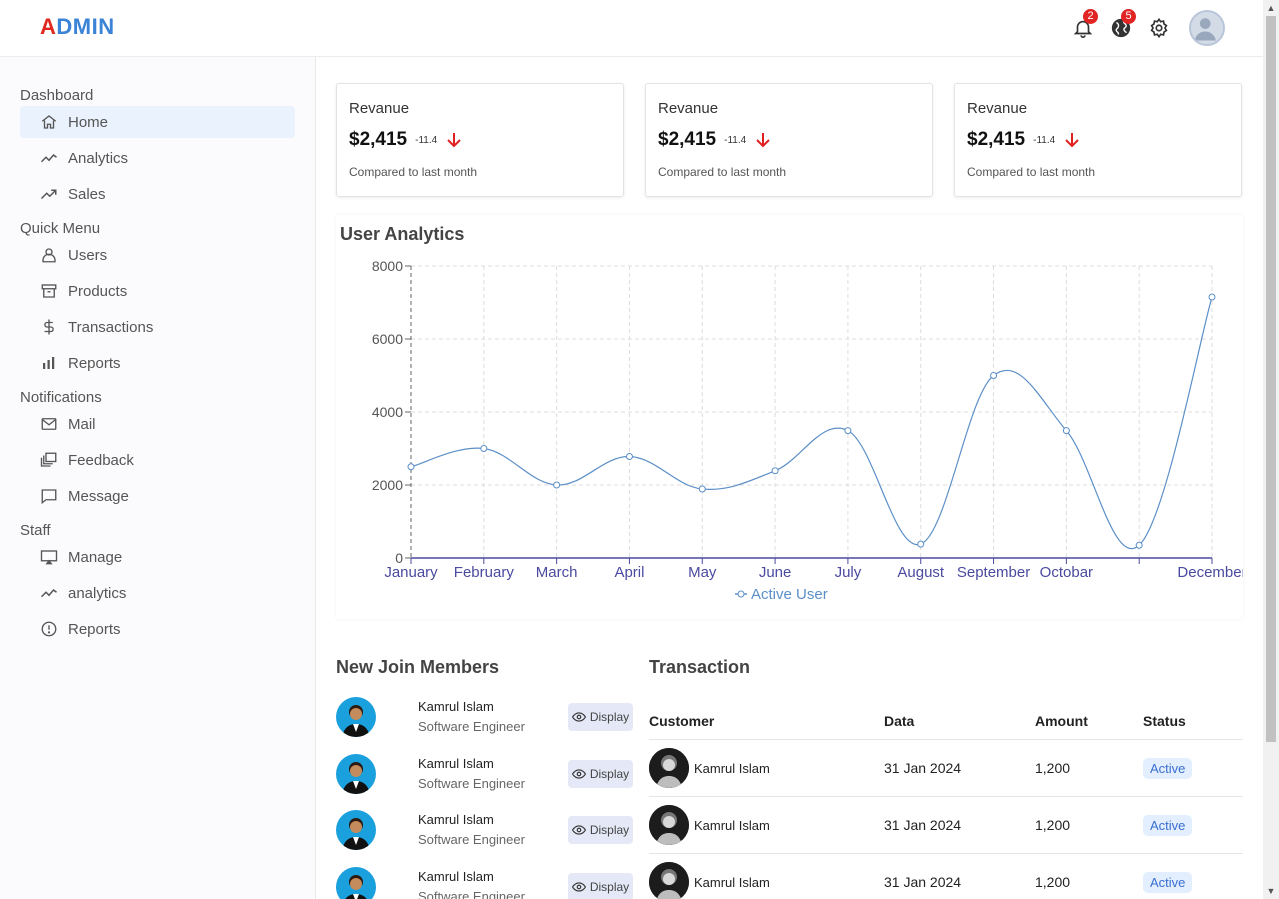 This screenshot has width=1279, height=899. What do you see at coordinates (157, 629) in the screenshot?
I see `sidebar-item-staff-reports: Reports` at bounding box center [157, 629].